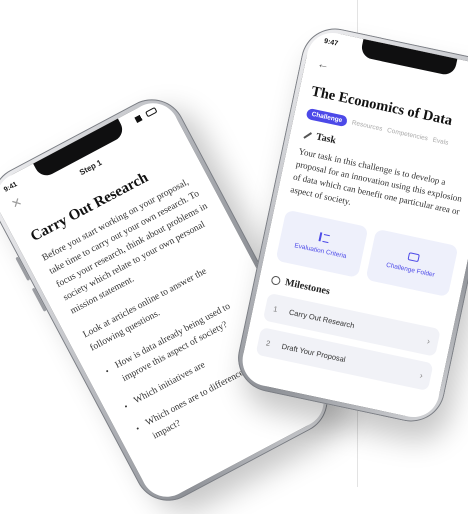  What do you see at coordinates (151, 112) in the screenshot?
I see `battery-icon` at bounding box center [151, 112].